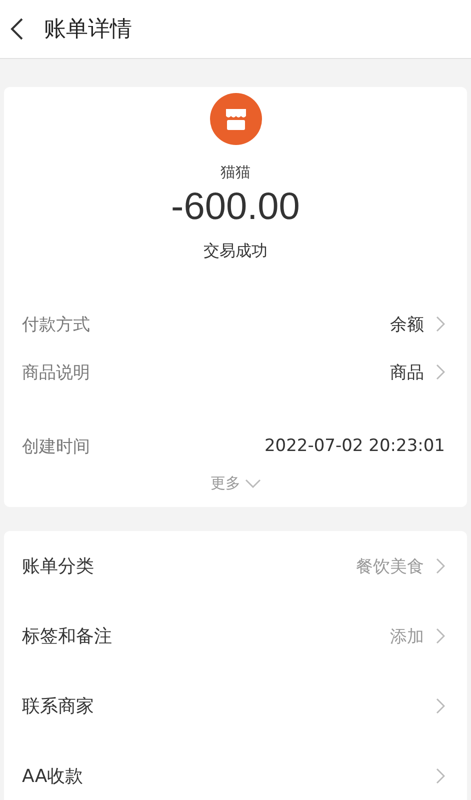  I want to click on action-value: 添加, so click(407, 637).